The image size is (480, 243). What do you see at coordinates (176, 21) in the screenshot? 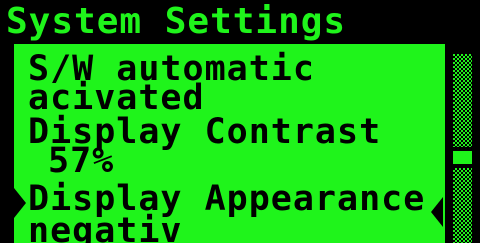
I see `page-title: System Settings` at bounding box center [176, 21].